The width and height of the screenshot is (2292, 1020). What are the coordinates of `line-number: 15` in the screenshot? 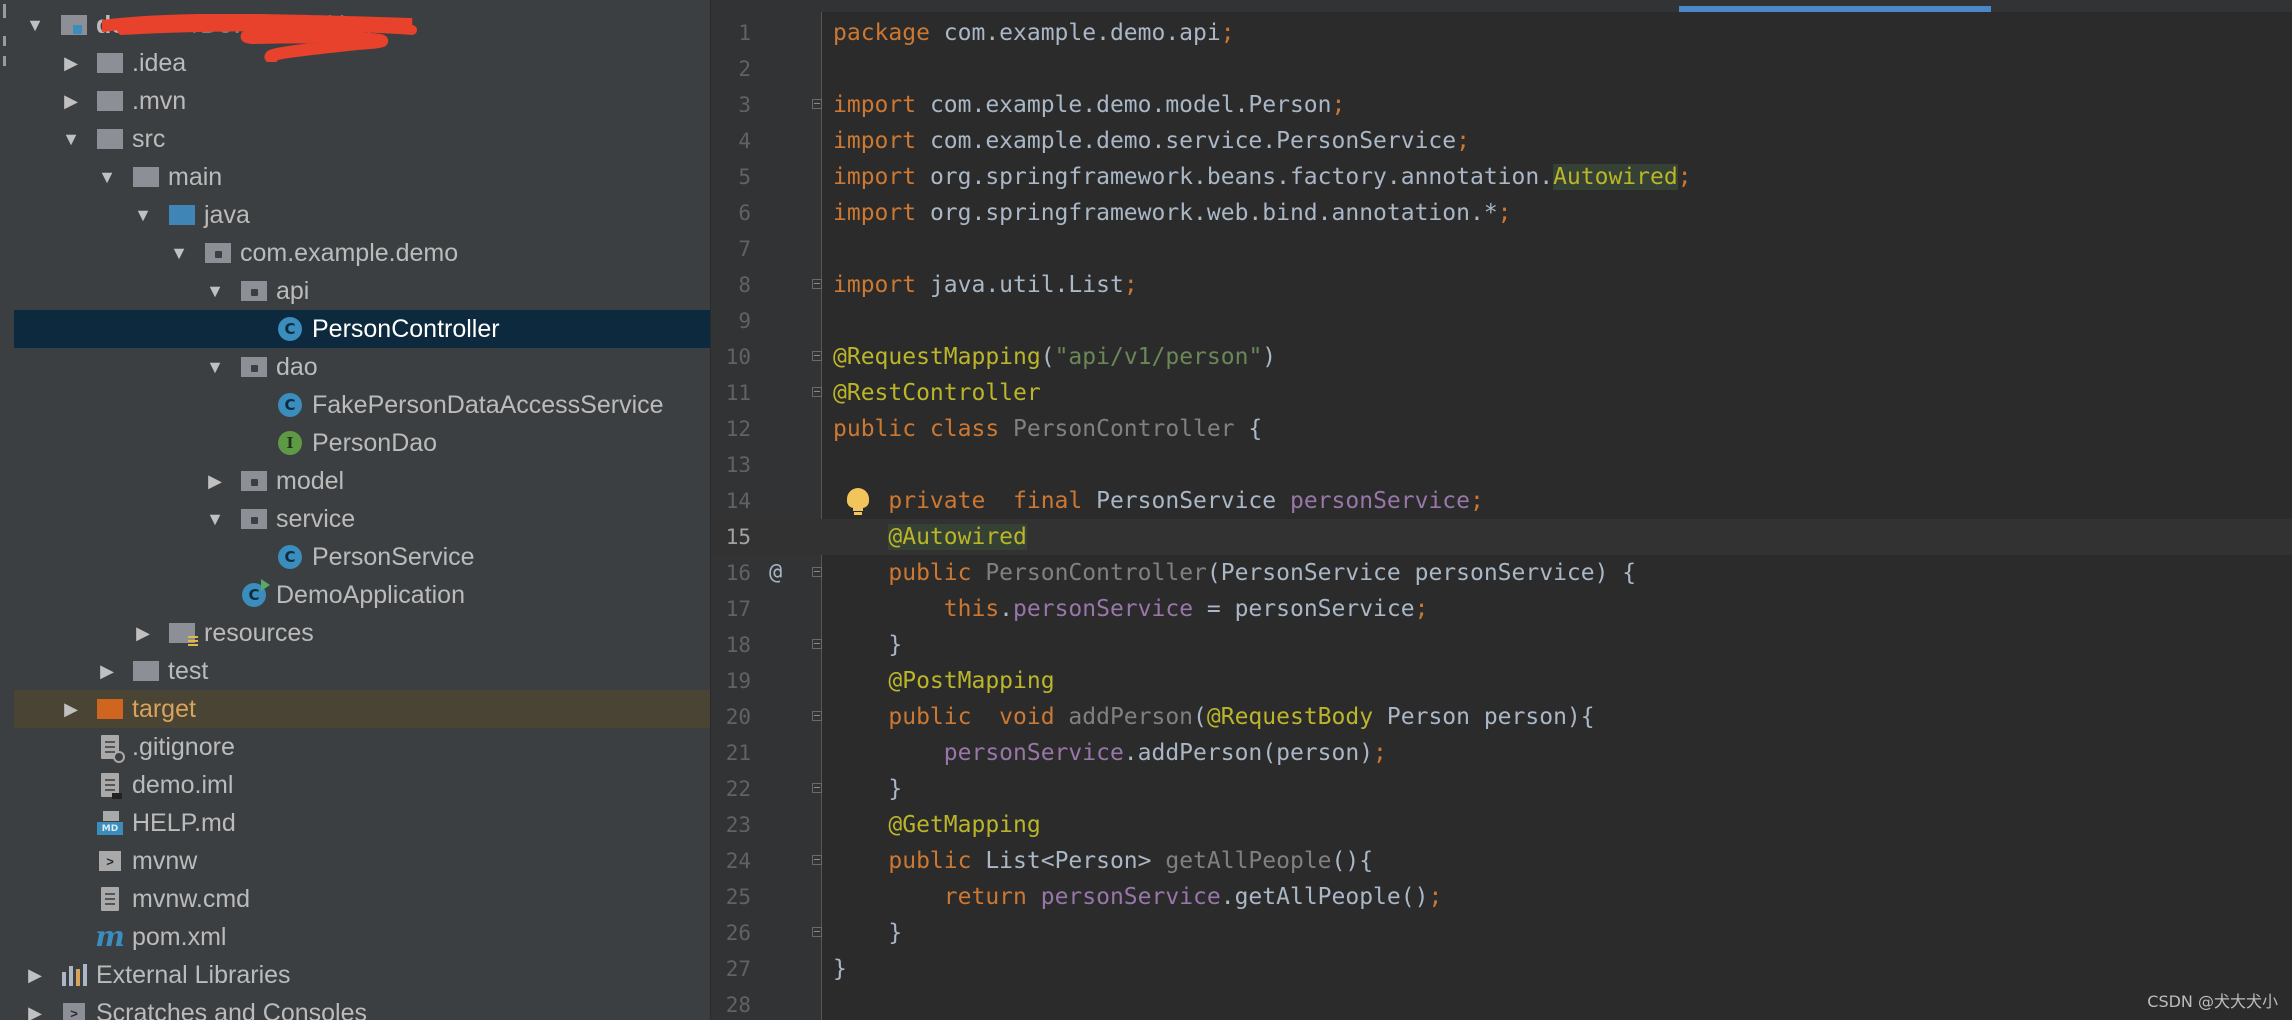 It's located at (731, 537).